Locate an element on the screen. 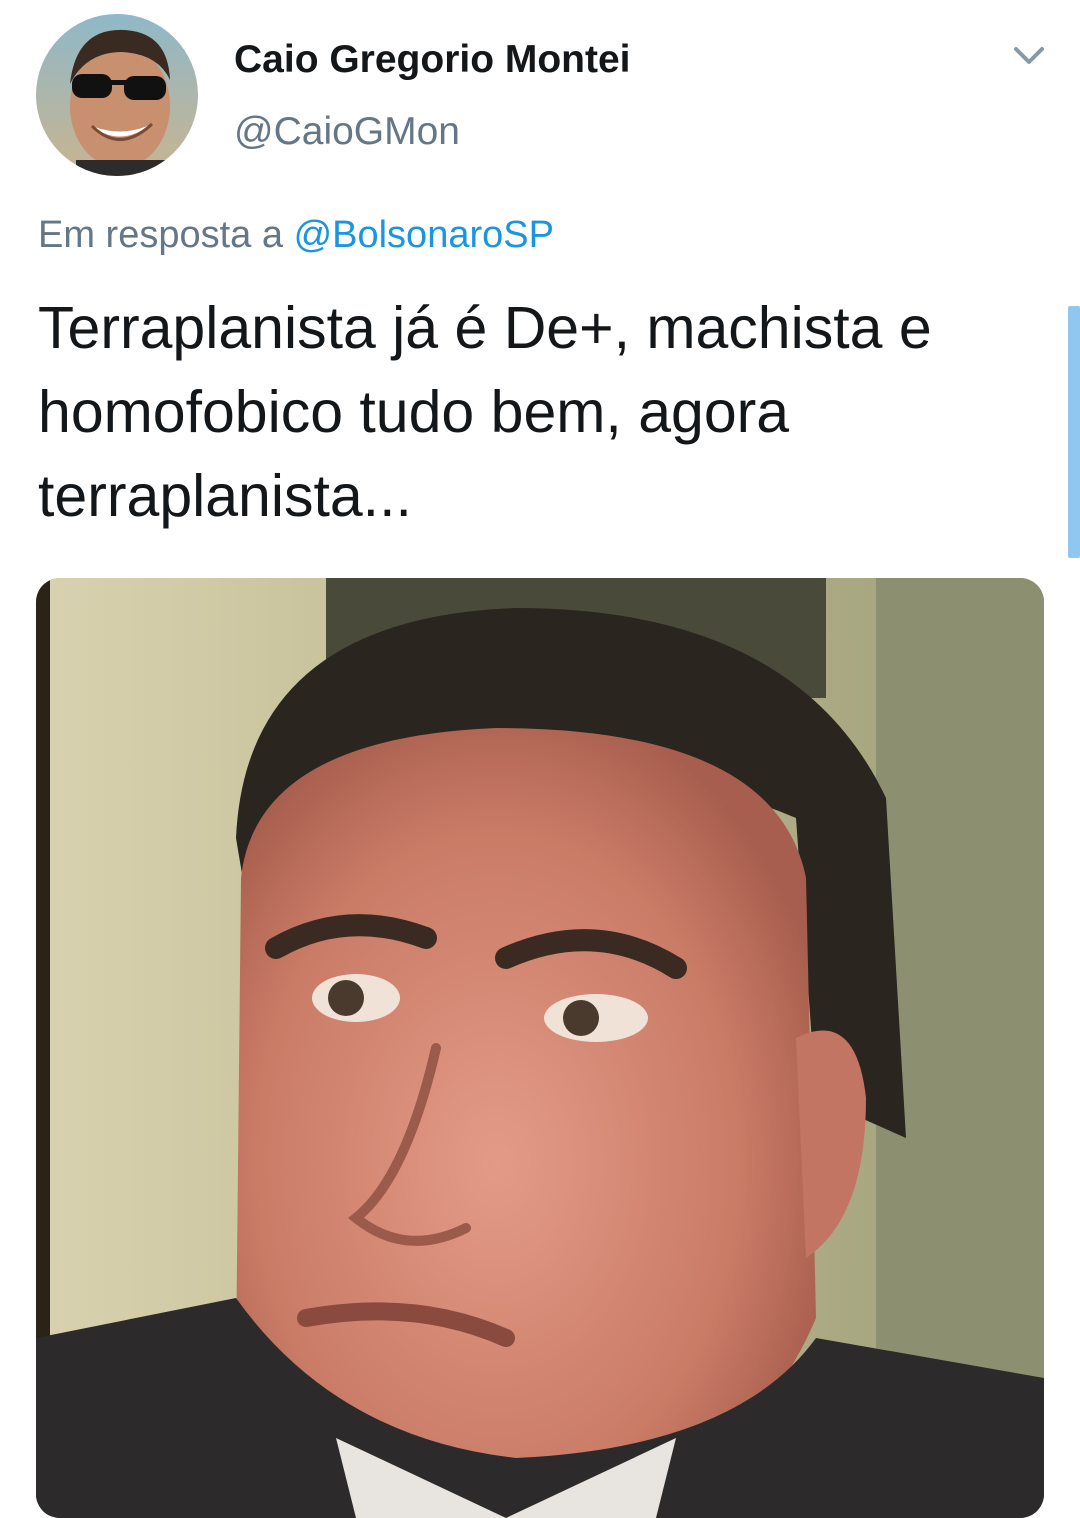 The height and width of the screenshot is (1518, 1080). author-avatar is located at coordinates (117, 95).